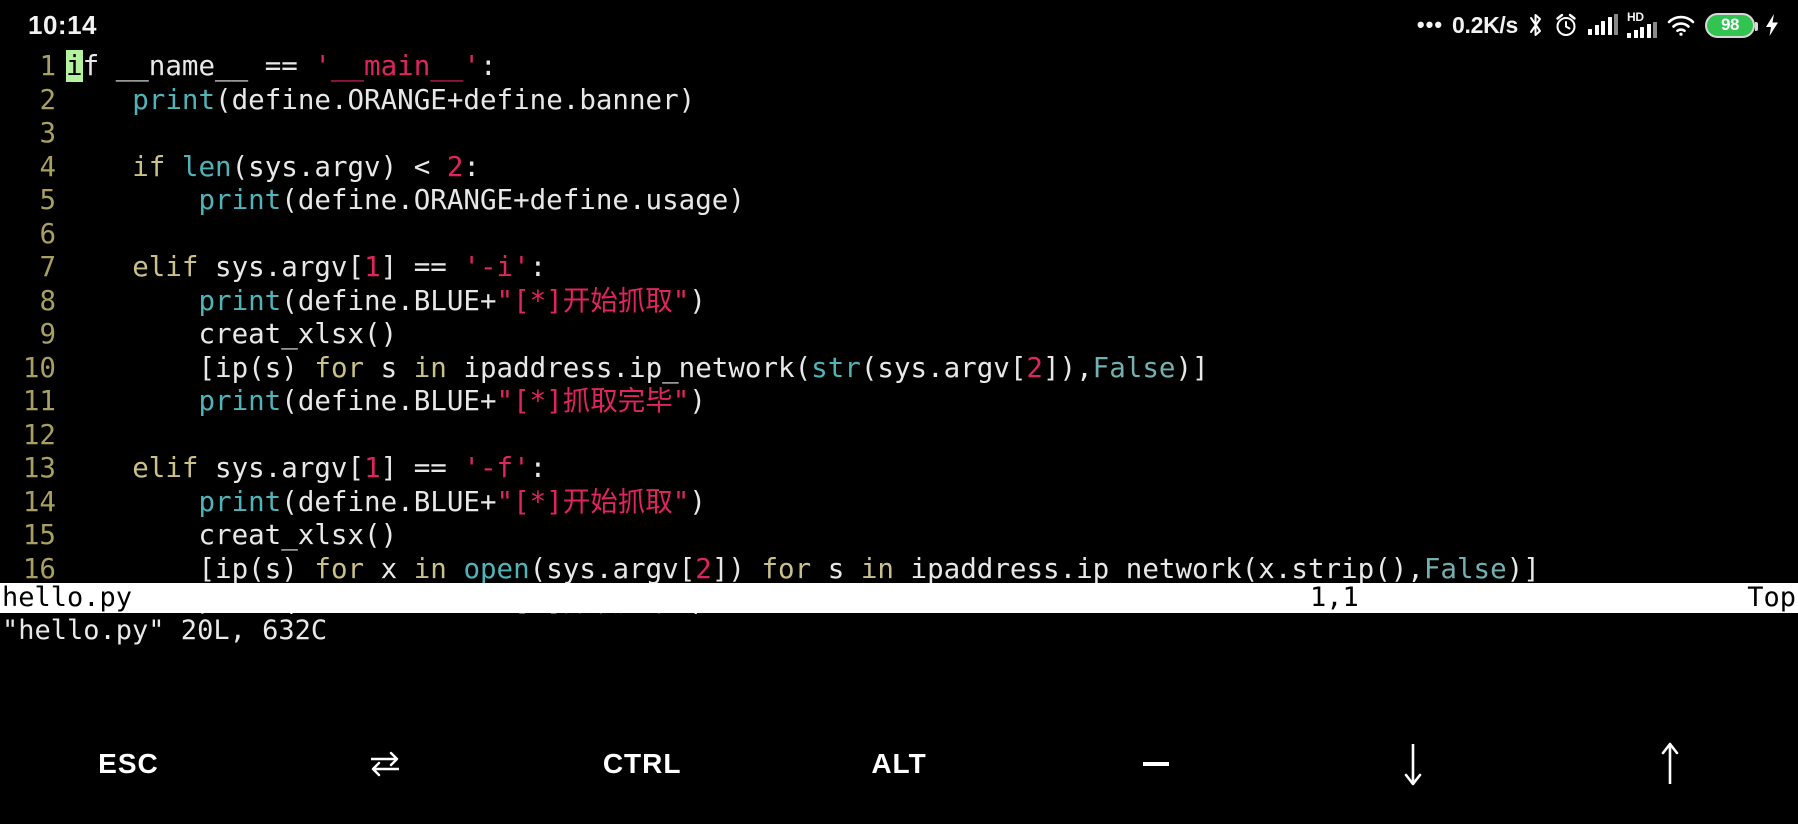 Image resolution: width=1798 pixels, height=824 pixels. What do you see at coordinates (47, 200) in the screenshot?
I see `line-number: 5` at bounding box center [47, 200].